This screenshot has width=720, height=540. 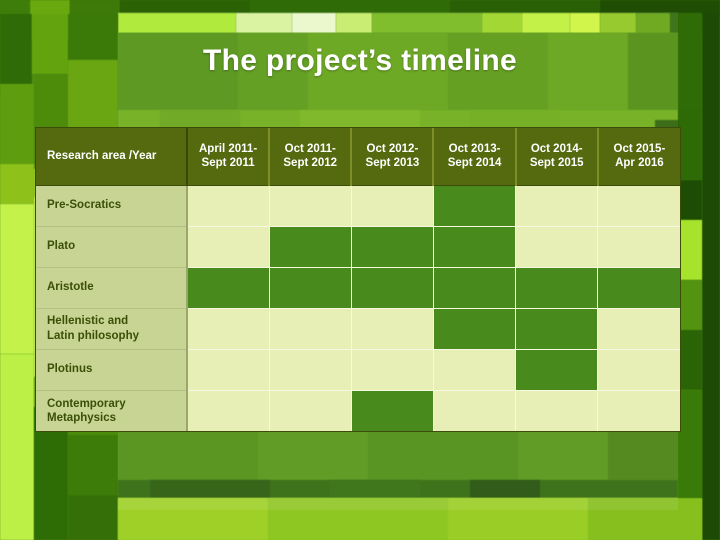 What do you see at coordinates (557, 370) in the screenshot?
I see `timeline-cell-r5-c5` at bounding box center [557, 370].